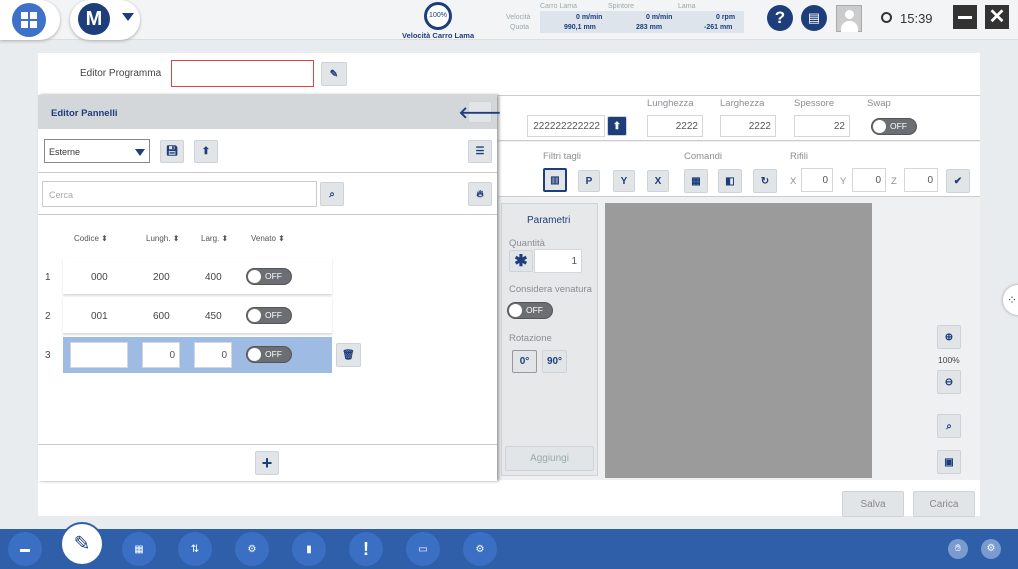 The width and height of the screenshot is (1018, 569). What do you see at coordinates (949, 382) in the screenshot?
I see `zoom-out-icon: ⊖` at bounding box center [949, 382].